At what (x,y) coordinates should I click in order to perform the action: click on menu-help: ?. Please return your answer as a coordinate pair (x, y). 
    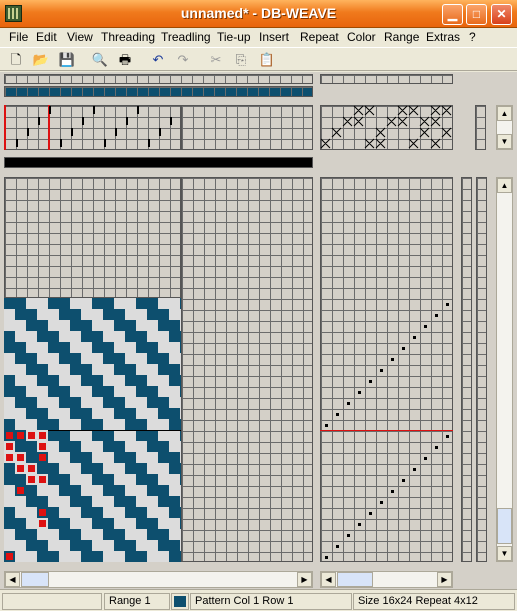
    Looking at the image, I should click on (472, 37).